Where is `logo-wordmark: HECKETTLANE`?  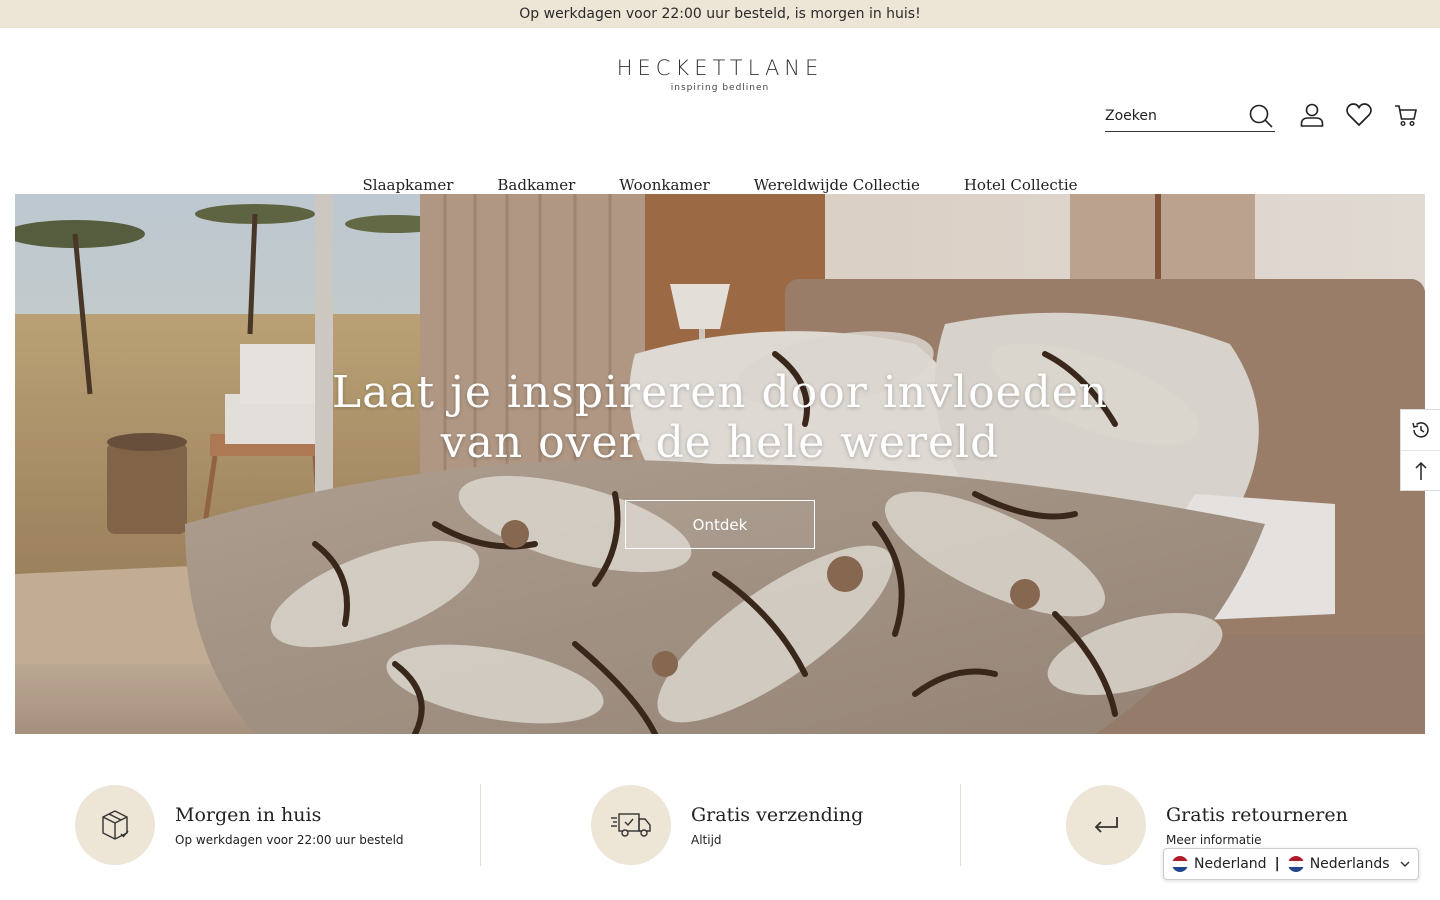
logo-wordmark: HECKETTLANE is located at coordinates (720, 68).